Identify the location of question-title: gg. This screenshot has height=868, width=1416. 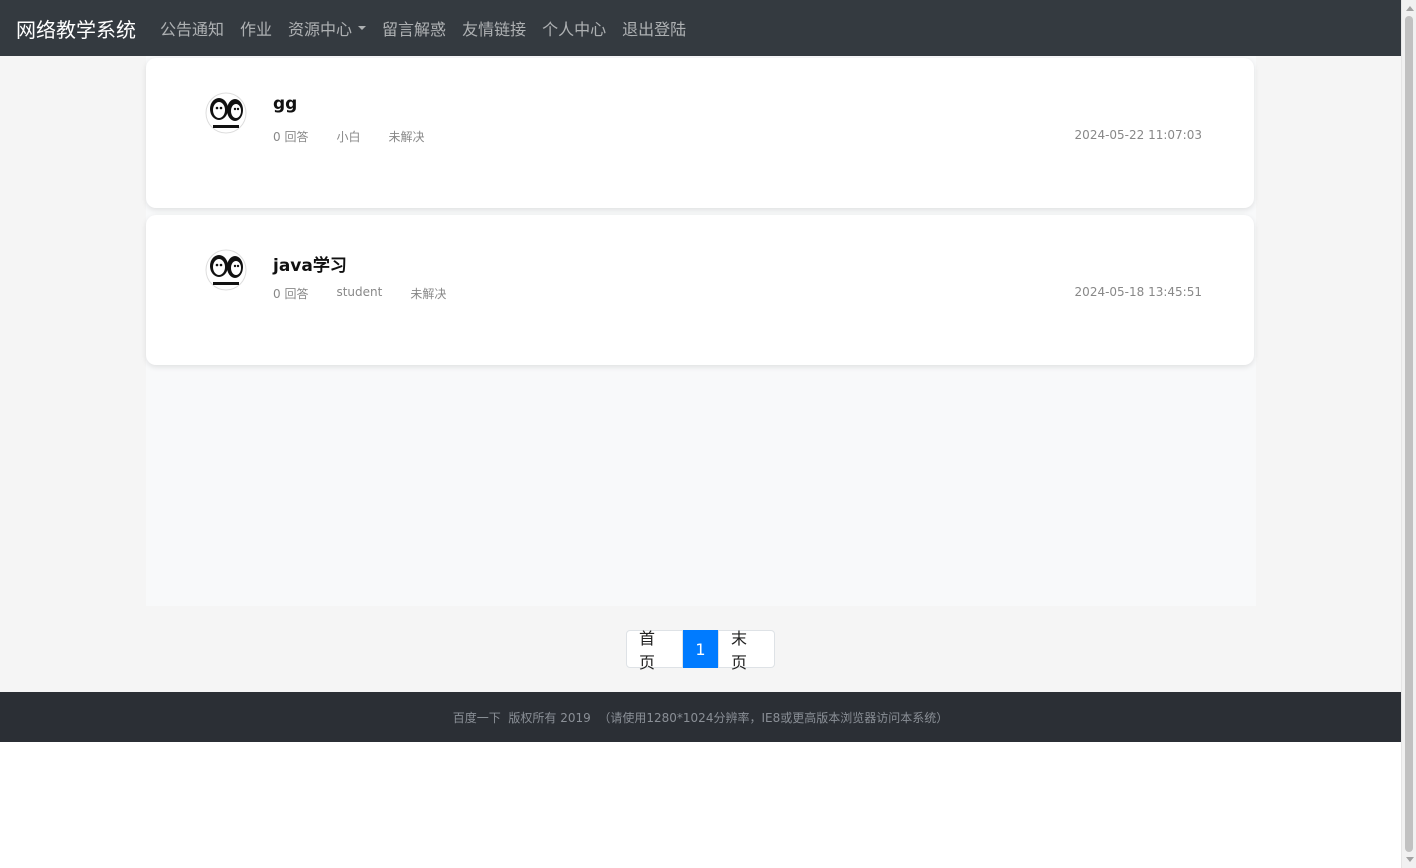
(285, 104).